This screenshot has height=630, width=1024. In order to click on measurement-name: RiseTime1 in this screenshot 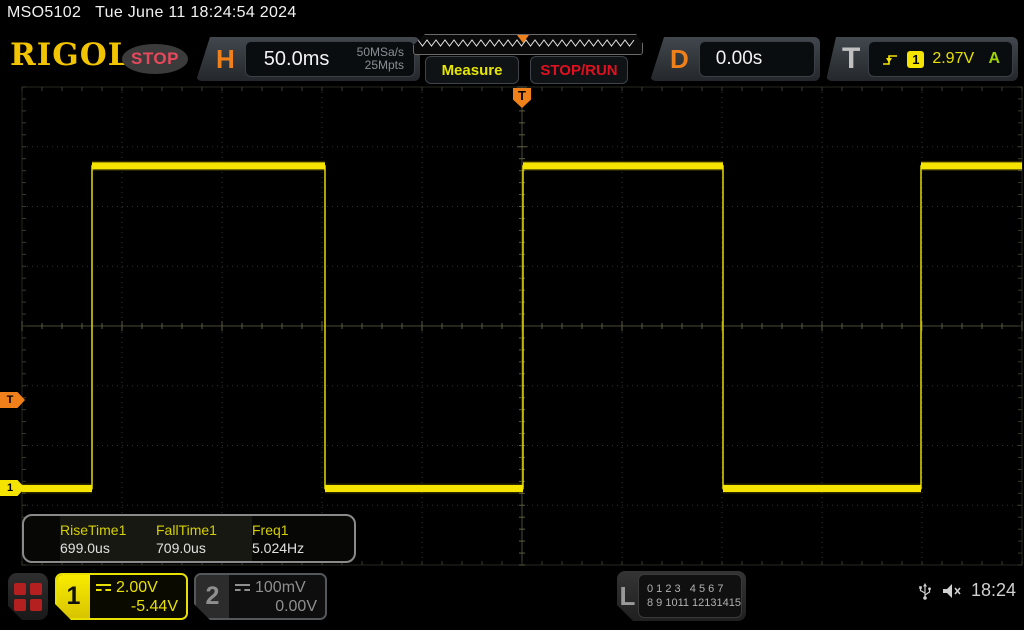, I will do `click(93, 529)`.